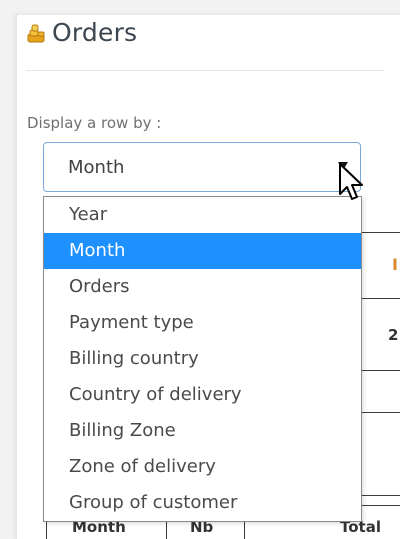 Image resolution: width=400 pixels, height=539 pixels. What do you see at coordinates (202, 251) in the screenshot?
I see `option-month: Month` at bounding box center [202, 251].